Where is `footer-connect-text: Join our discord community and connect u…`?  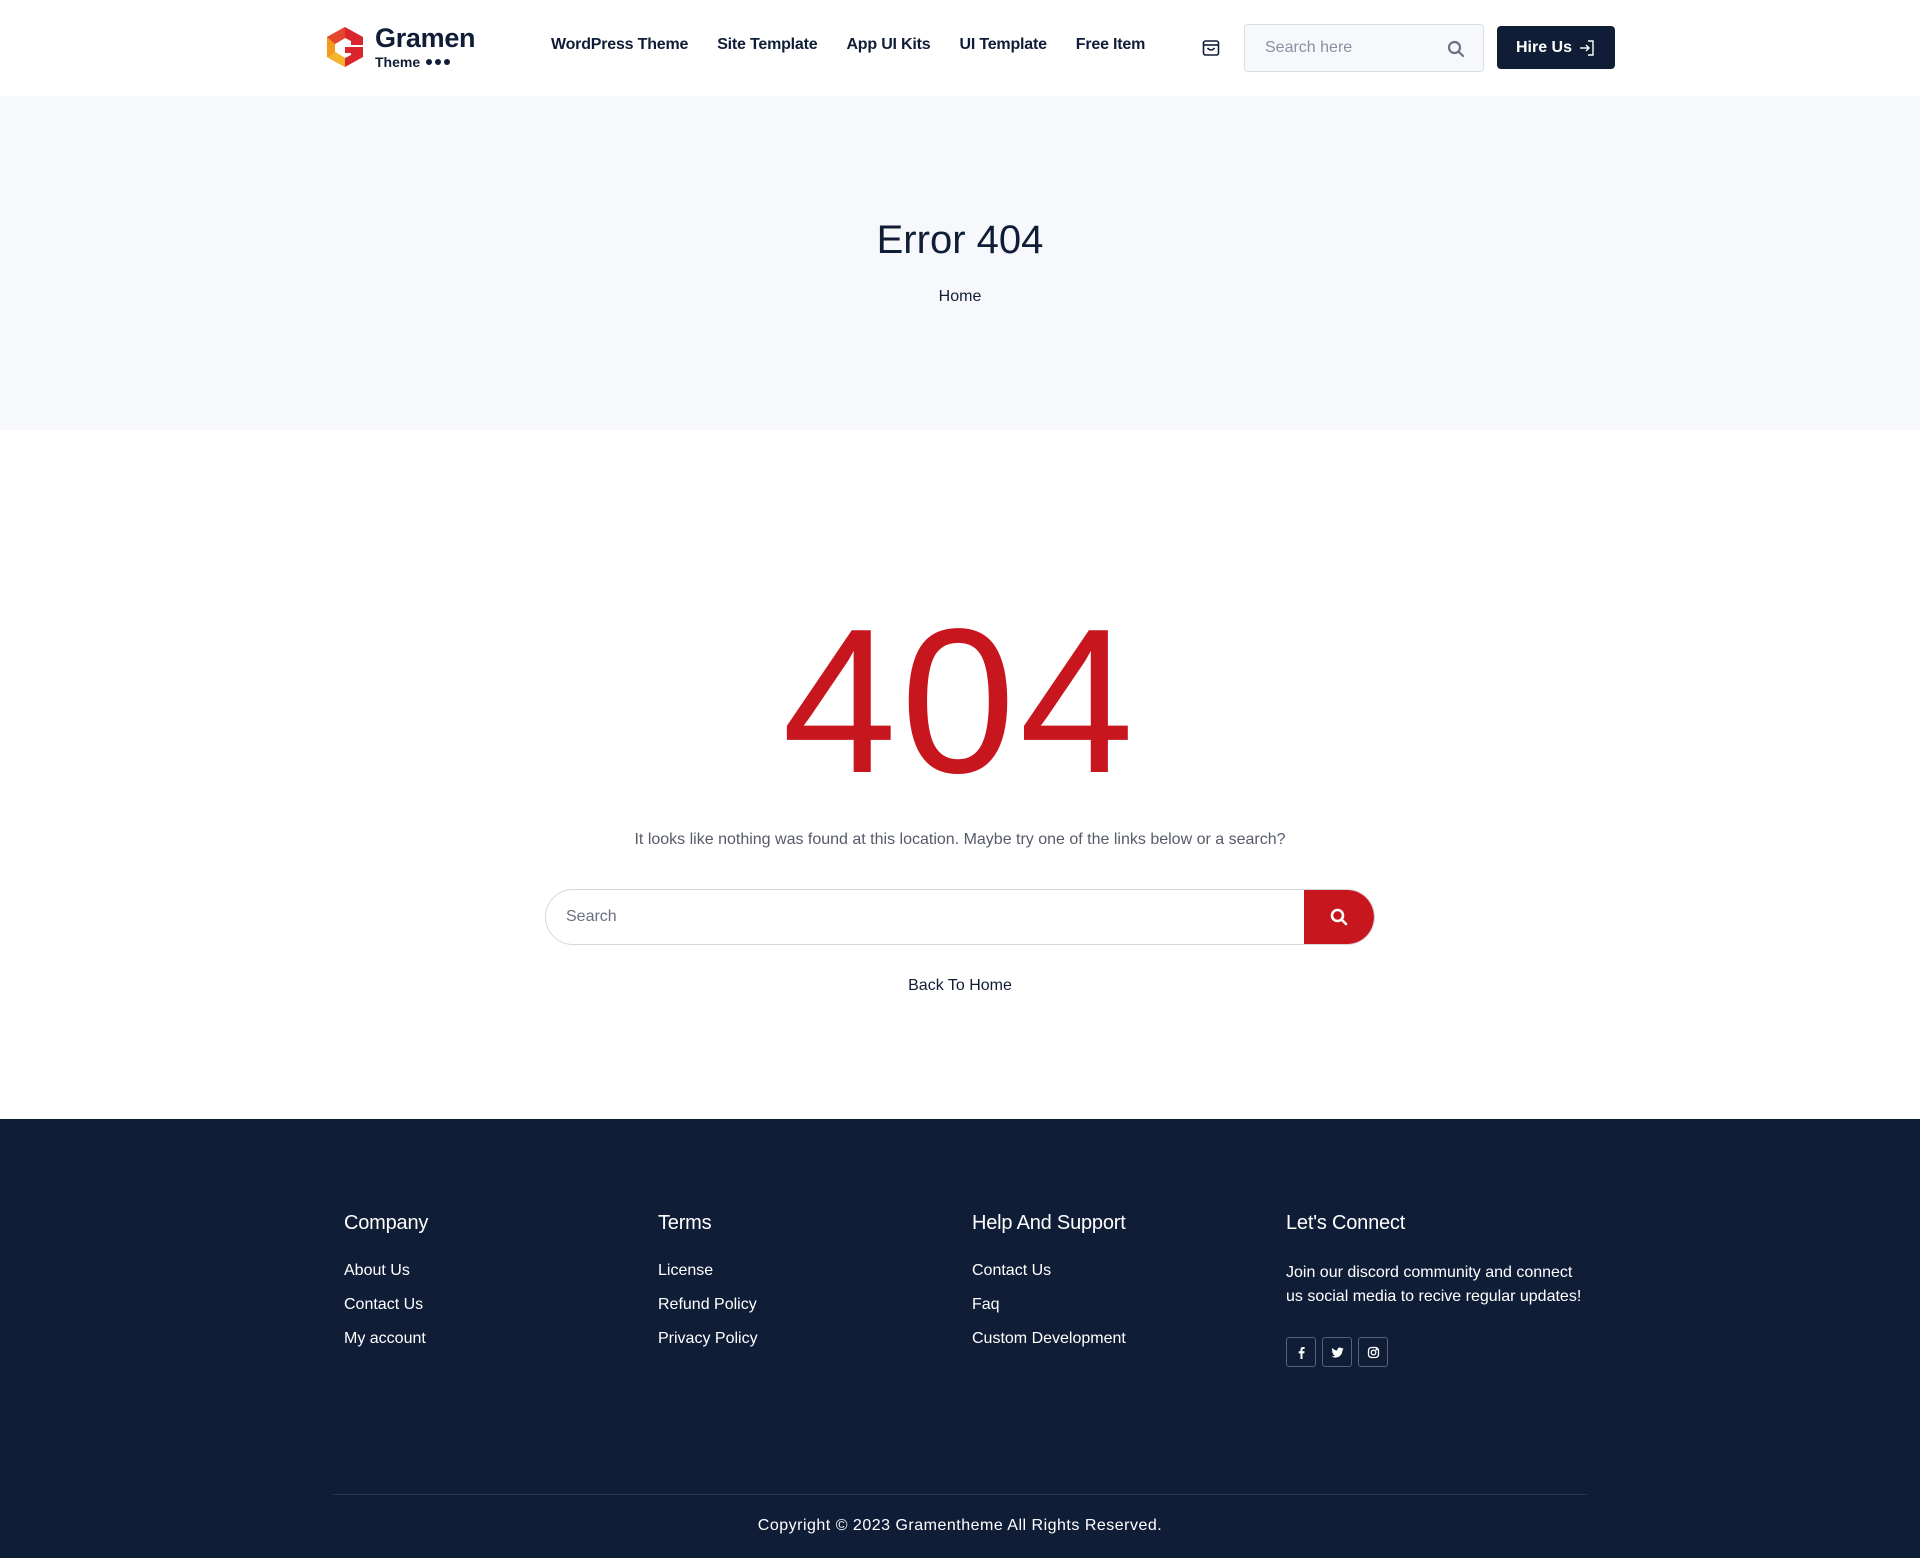
footer-connect-text: Join our discord community and connect u… is located at coordinates (1434, 1284).